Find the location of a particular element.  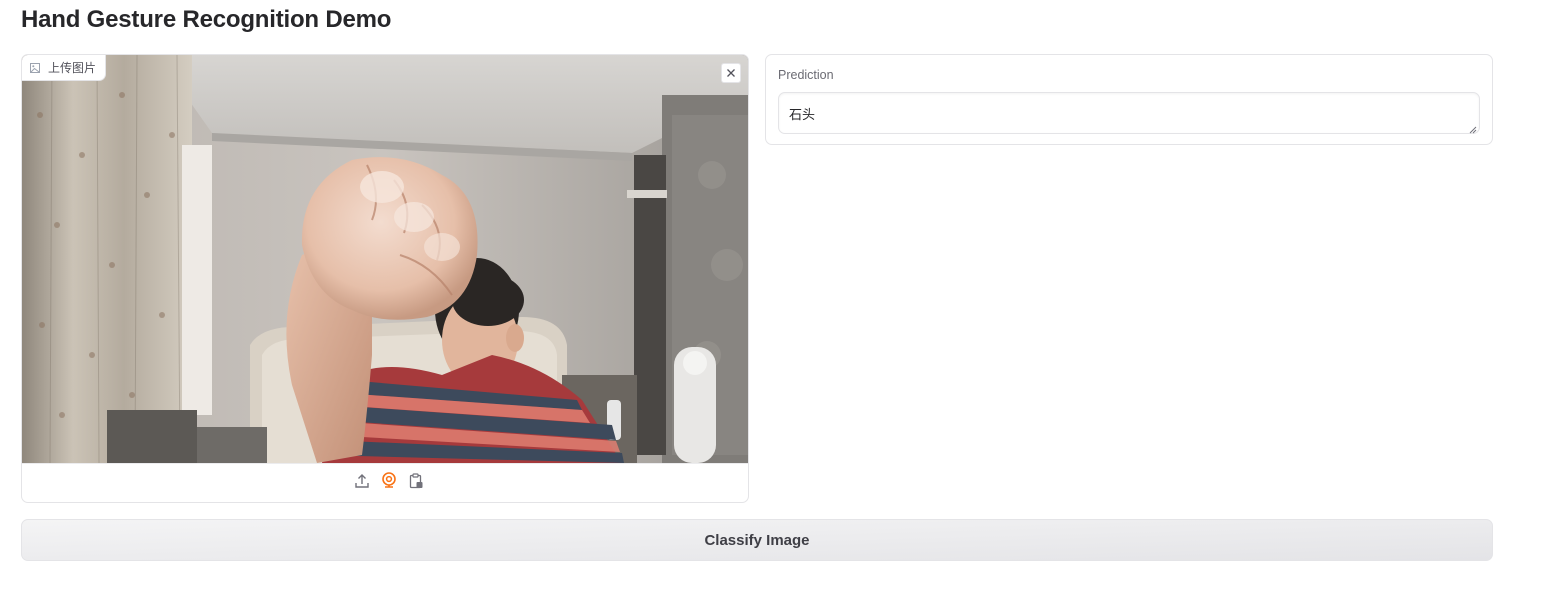

image-icon is located at coordinates (35, 67).